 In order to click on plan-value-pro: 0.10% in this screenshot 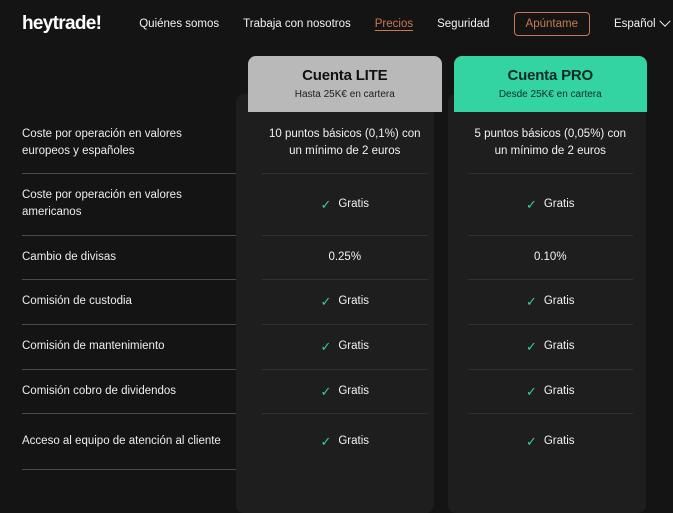, I will do `click(551, 257)`.